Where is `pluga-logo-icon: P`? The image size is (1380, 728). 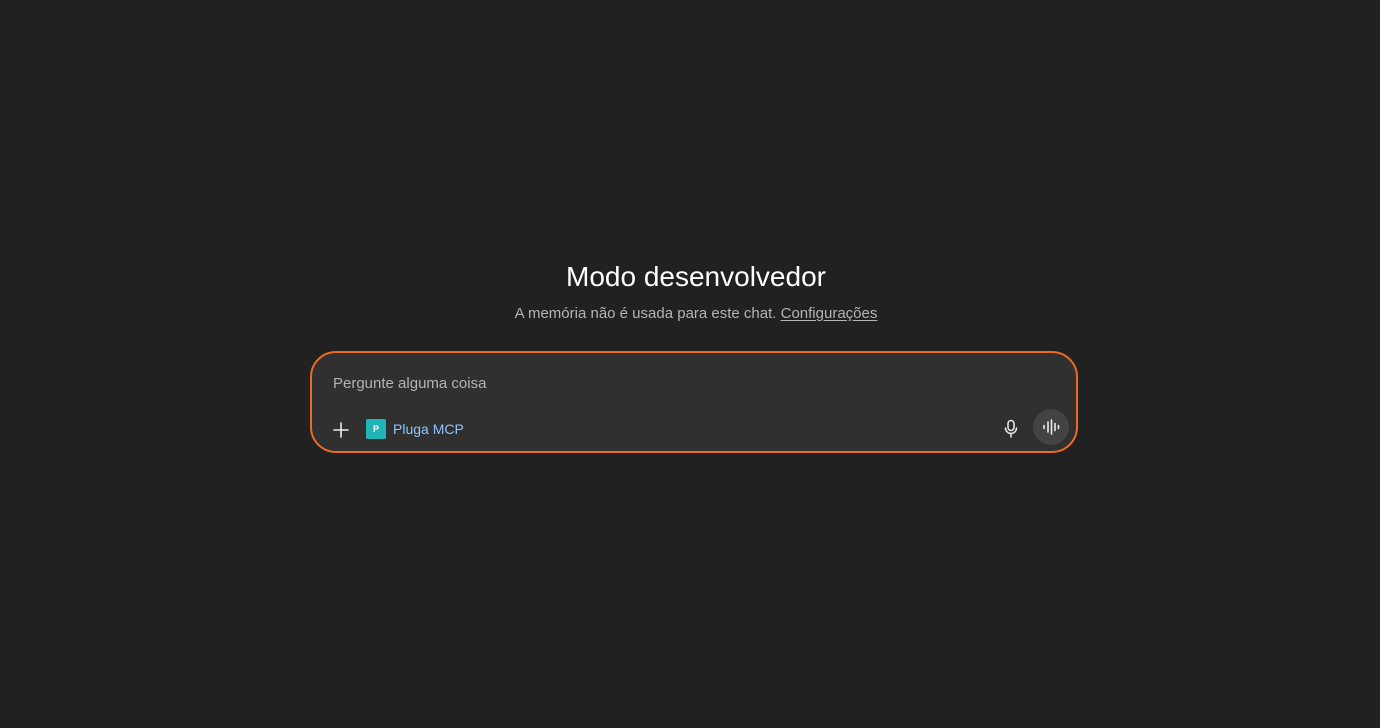 pluga-logo-icon: P is located at coordinates (376, 429).